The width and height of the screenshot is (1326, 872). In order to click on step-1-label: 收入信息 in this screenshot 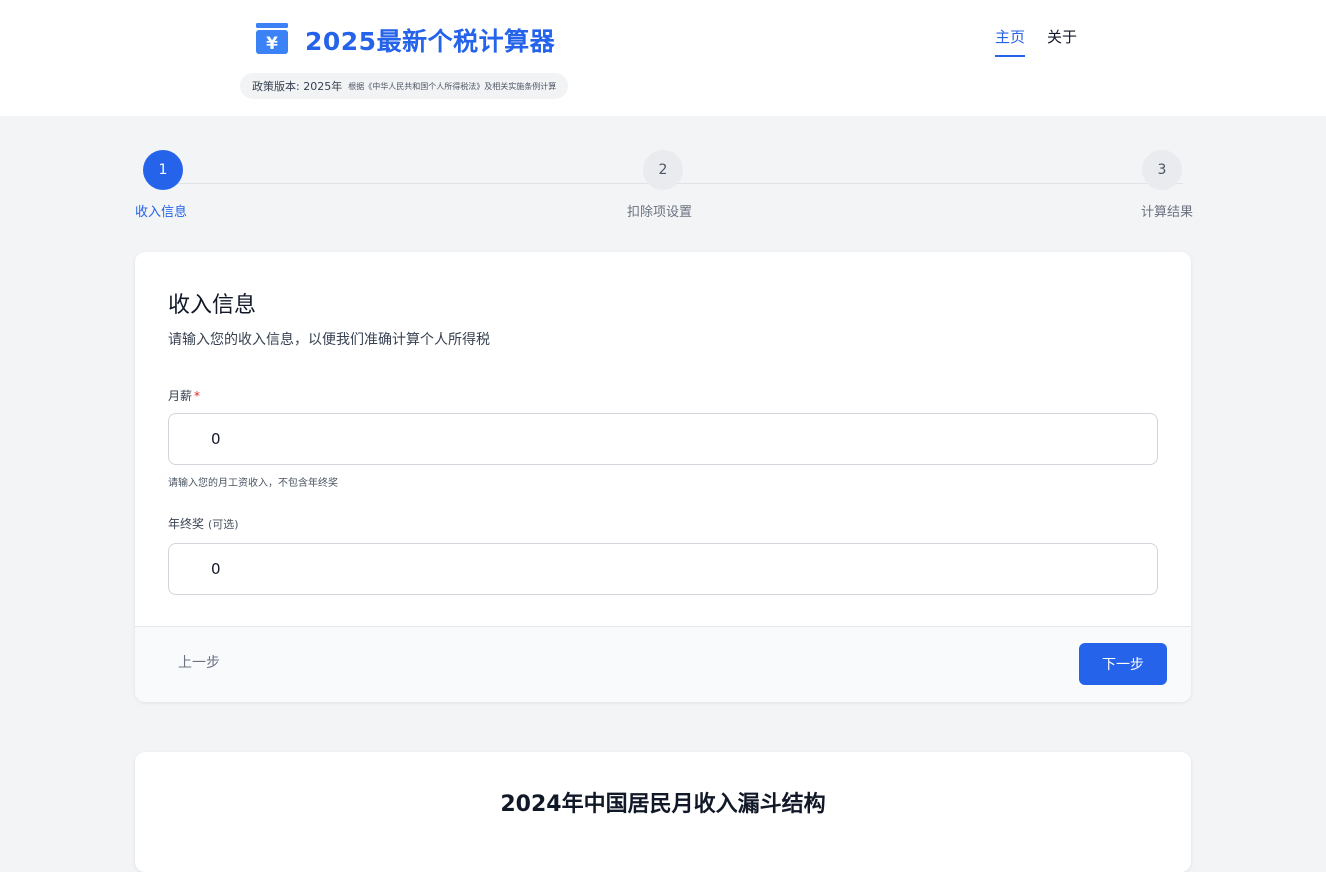, I will do `click(161, 212)`.